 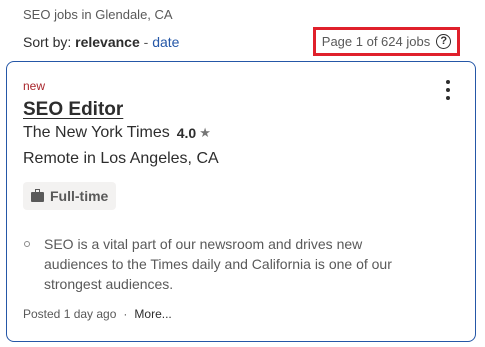 I want to click on page-count: Page 1 of 624 jobs, so click(x=376, y=41).